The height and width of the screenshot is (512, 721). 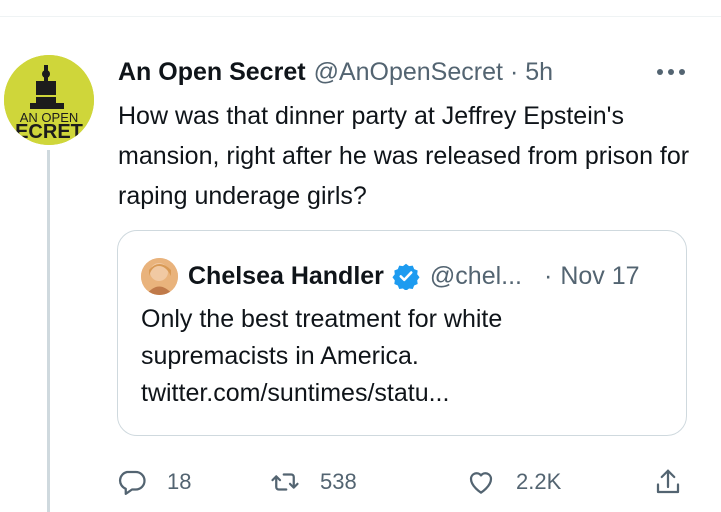 What do you see at coordinates (179, 481) in the screenshot?
I see `reply-count: 18` at bounding box center [179, 481].